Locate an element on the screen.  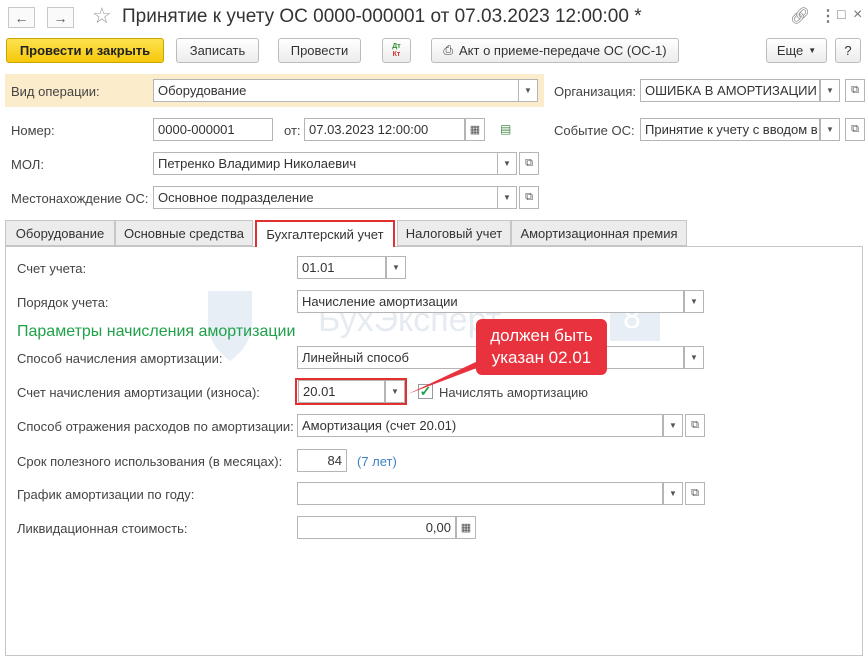
callout-line-1: должен быть is located at coordinates (541, 335).